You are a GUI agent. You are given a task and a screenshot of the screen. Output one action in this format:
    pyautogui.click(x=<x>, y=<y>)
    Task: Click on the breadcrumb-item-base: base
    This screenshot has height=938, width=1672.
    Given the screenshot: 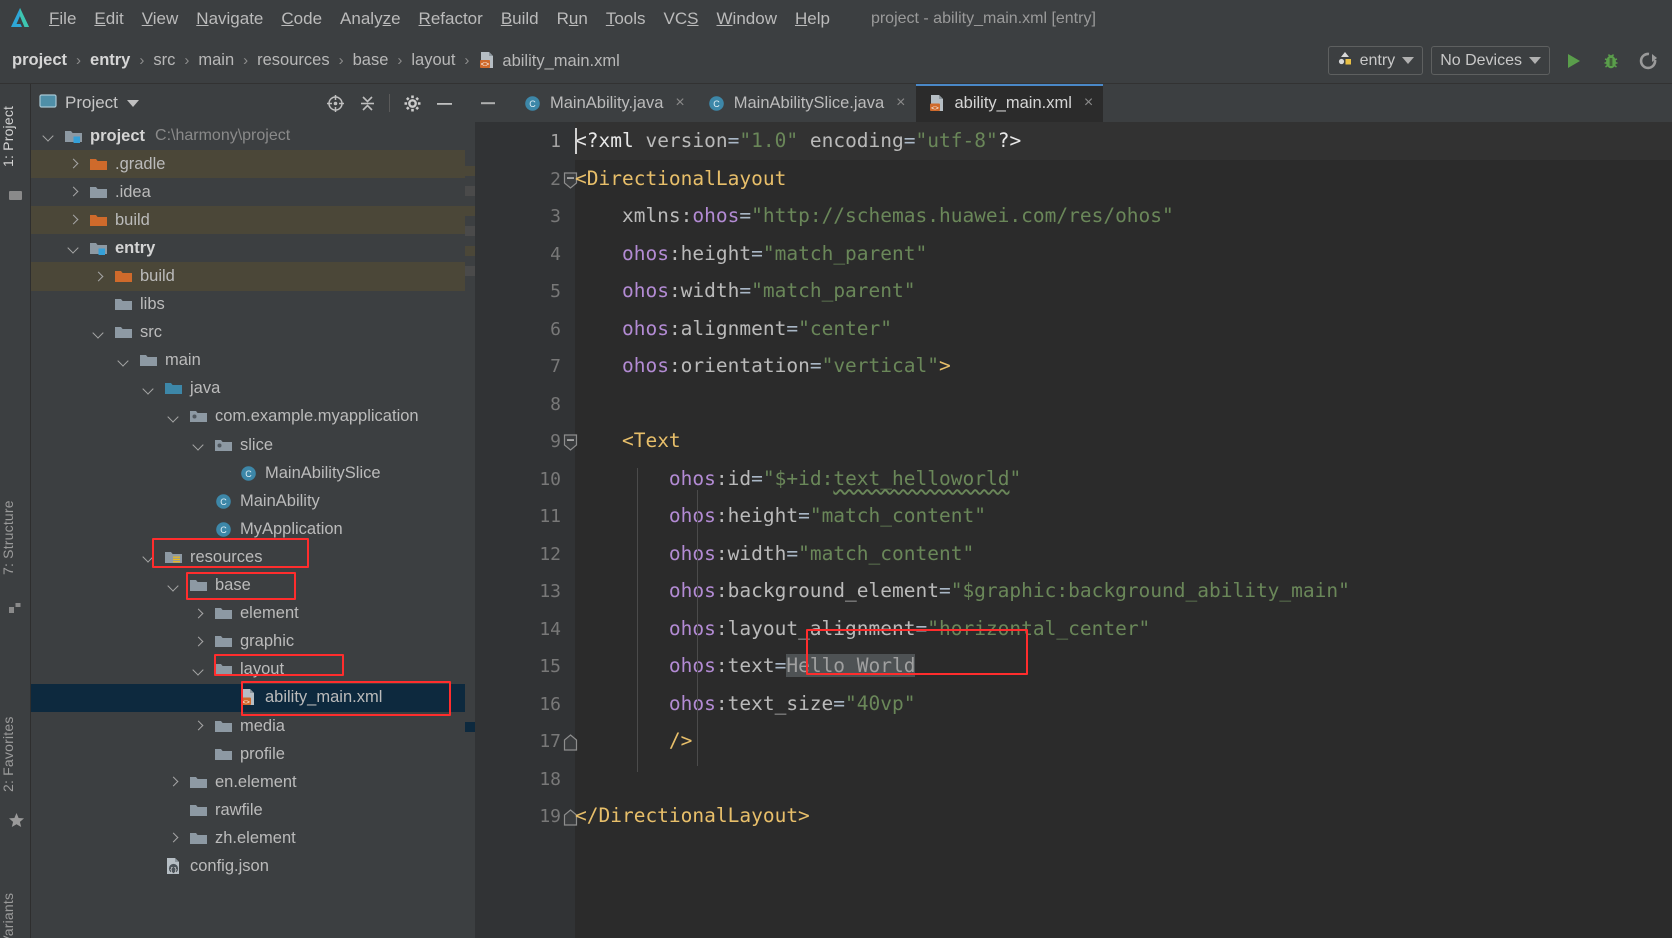 What is the action you would take?
    pyautogui.click(x=371, y=60)
    